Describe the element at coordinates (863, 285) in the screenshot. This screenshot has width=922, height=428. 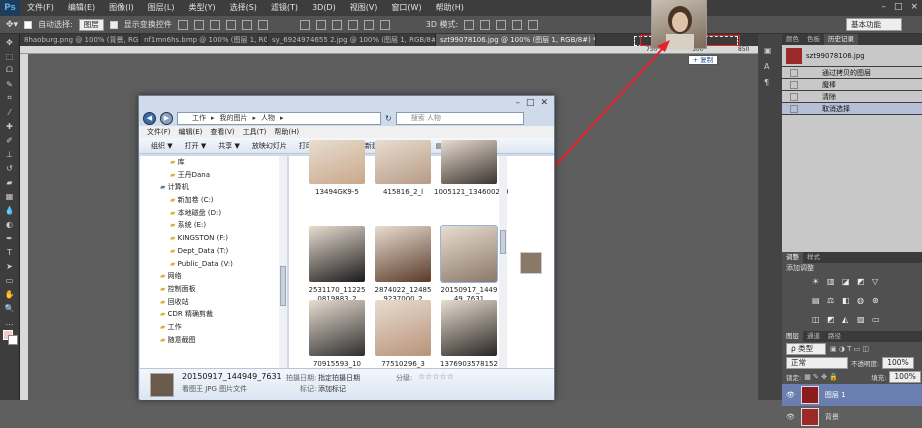
I see `exposure-icon: ◩` at that location.